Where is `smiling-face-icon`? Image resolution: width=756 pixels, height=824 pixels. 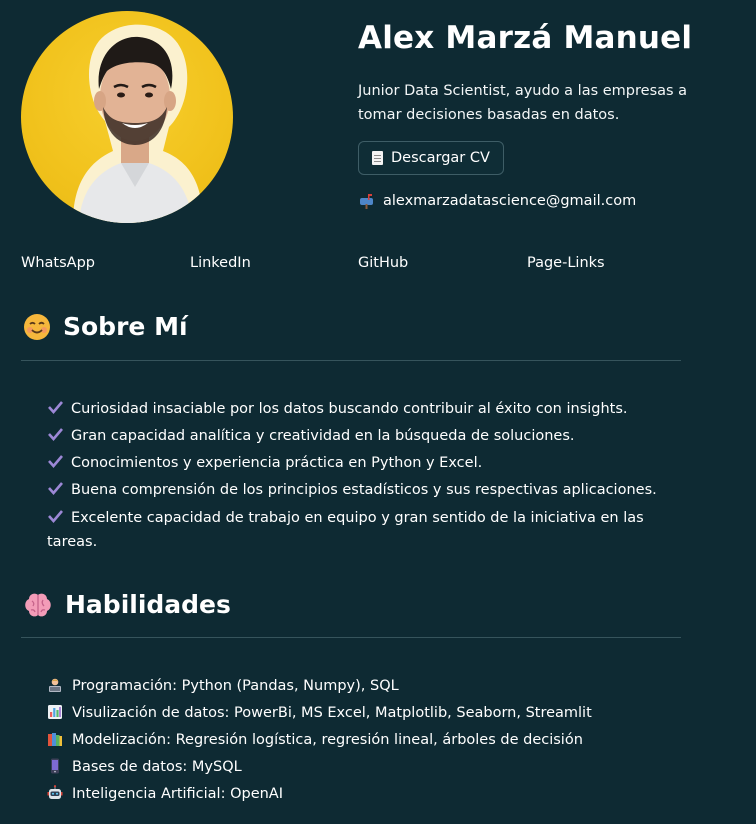
smiling-face-icon is located at coordinates (37, 326).